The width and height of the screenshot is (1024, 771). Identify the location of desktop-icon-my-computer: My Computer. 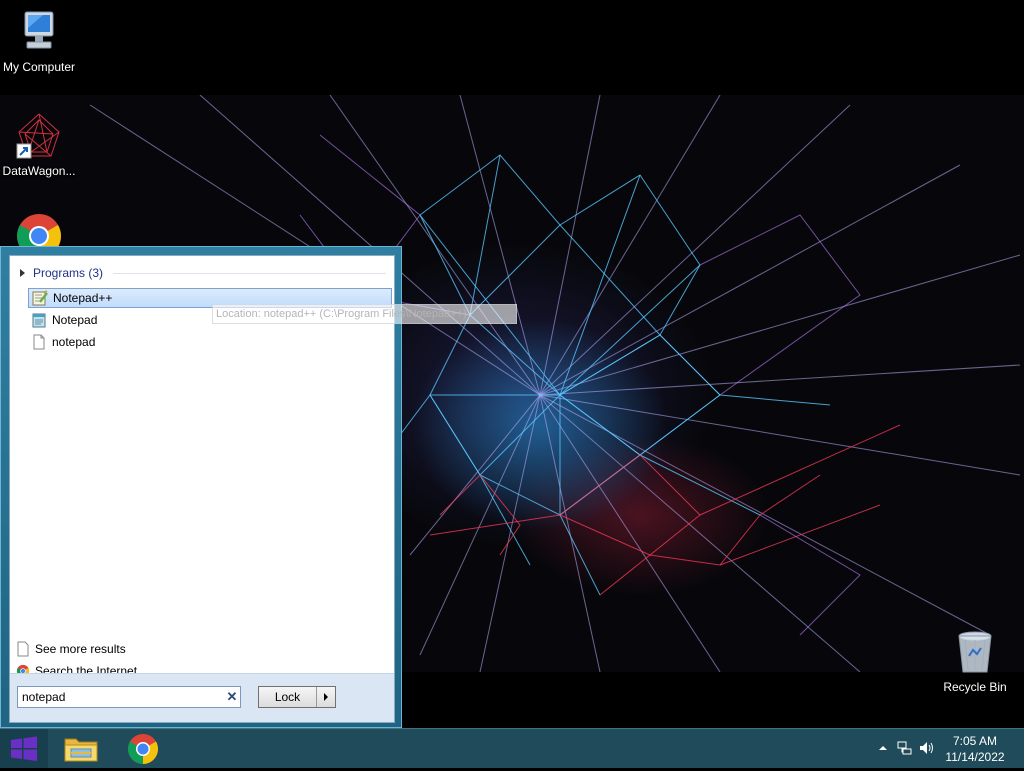
(39, 41).